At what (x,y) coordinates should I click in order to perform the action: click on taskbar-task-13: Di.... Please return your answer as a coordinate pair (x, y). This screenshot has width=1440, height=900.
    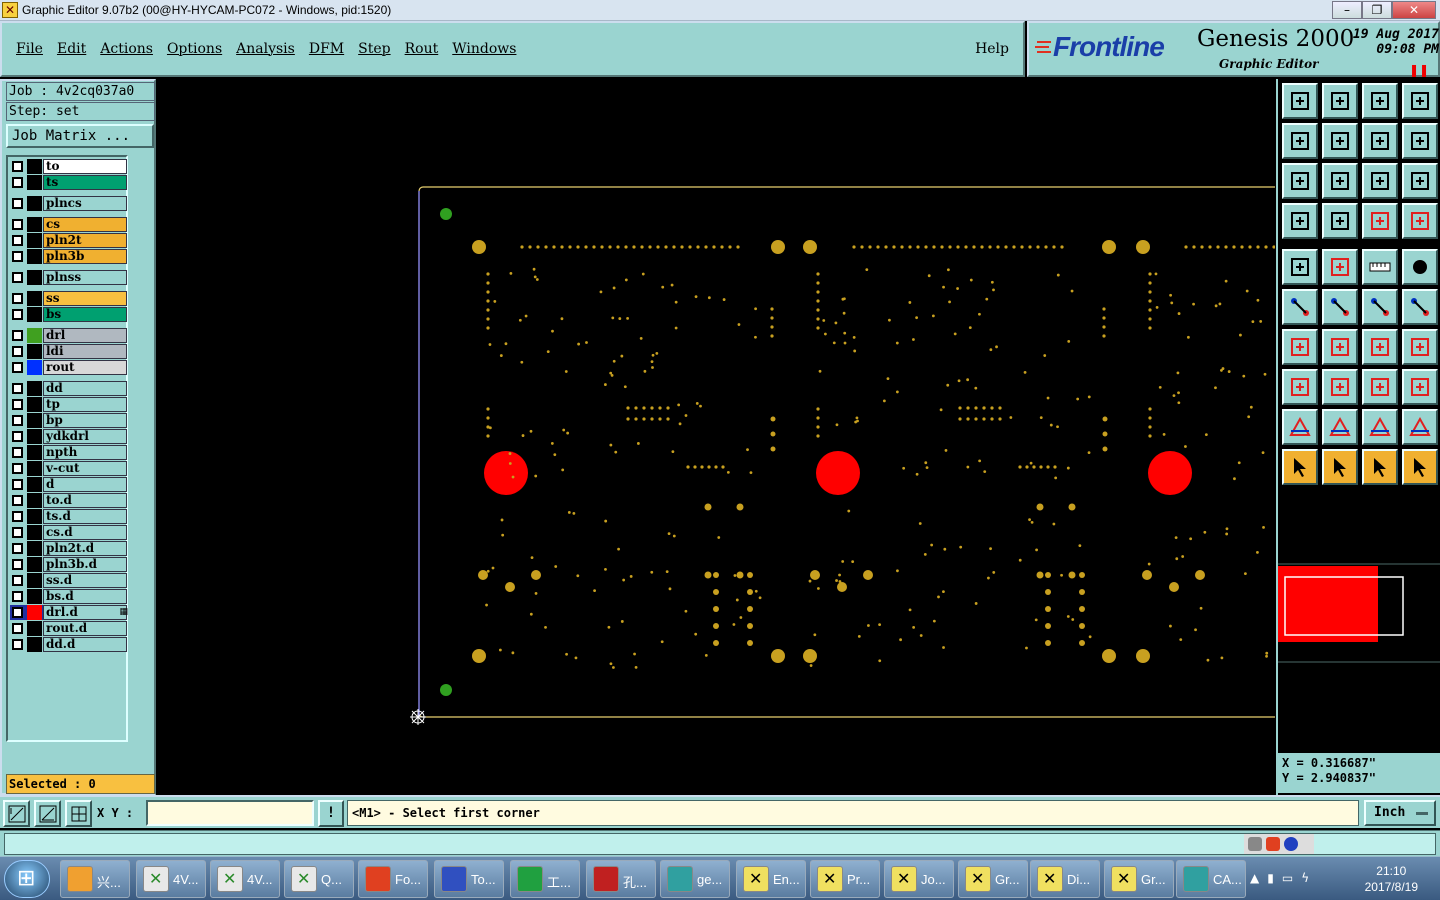
    Looking at the image, I should click on (1065, 879).